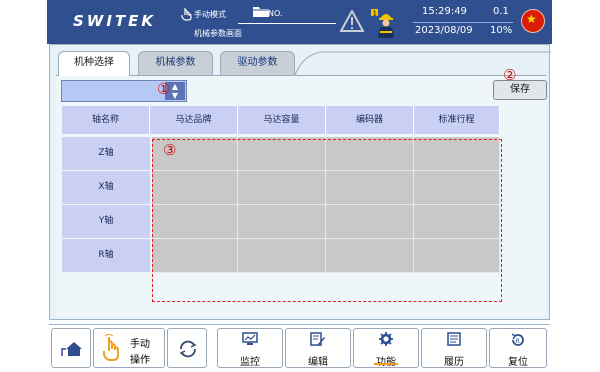 This screenshot has height=372, width=600. What do you see at coordinates (386, 364) in the screenshot?
I see `active-indicator` at bounding box center [386, 364].